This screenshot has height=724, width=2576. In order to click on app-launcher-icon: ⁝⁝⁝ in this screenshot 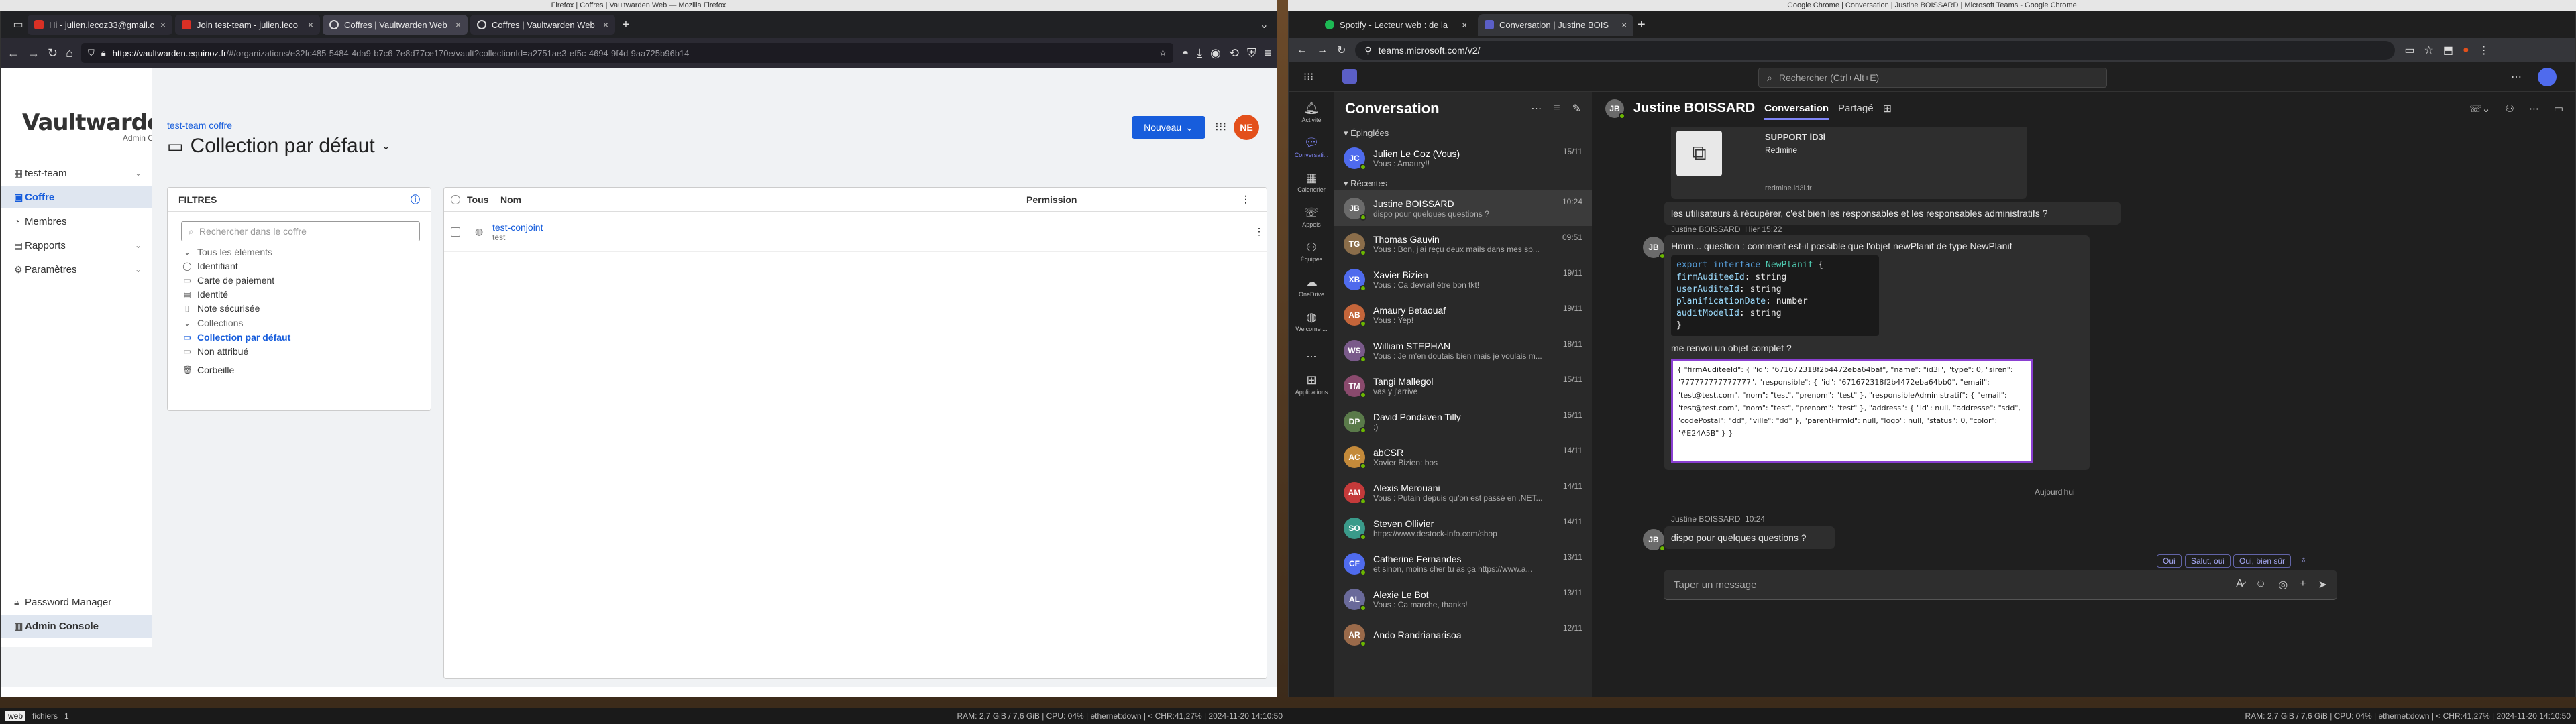, I will do `click(1308, 77)`.